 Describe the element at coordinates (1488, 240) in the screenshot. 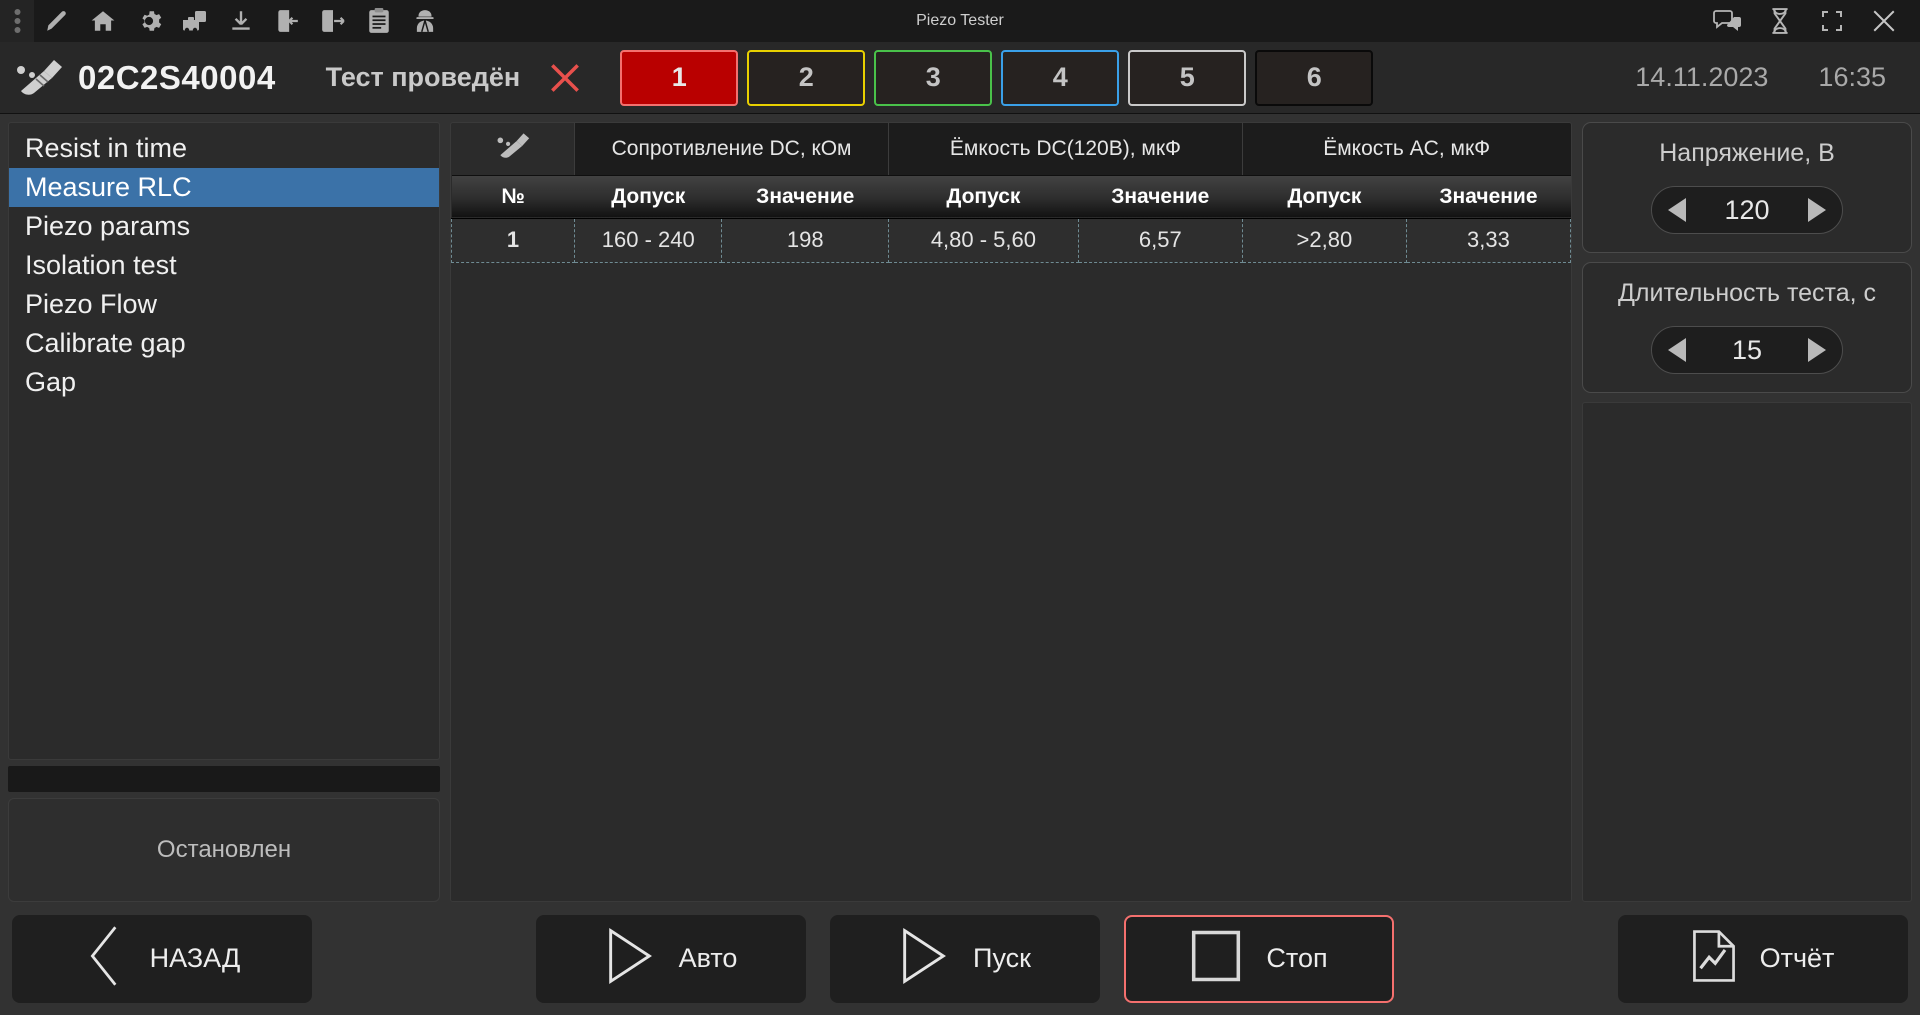

I see `table-cell: 3,33` at that location.